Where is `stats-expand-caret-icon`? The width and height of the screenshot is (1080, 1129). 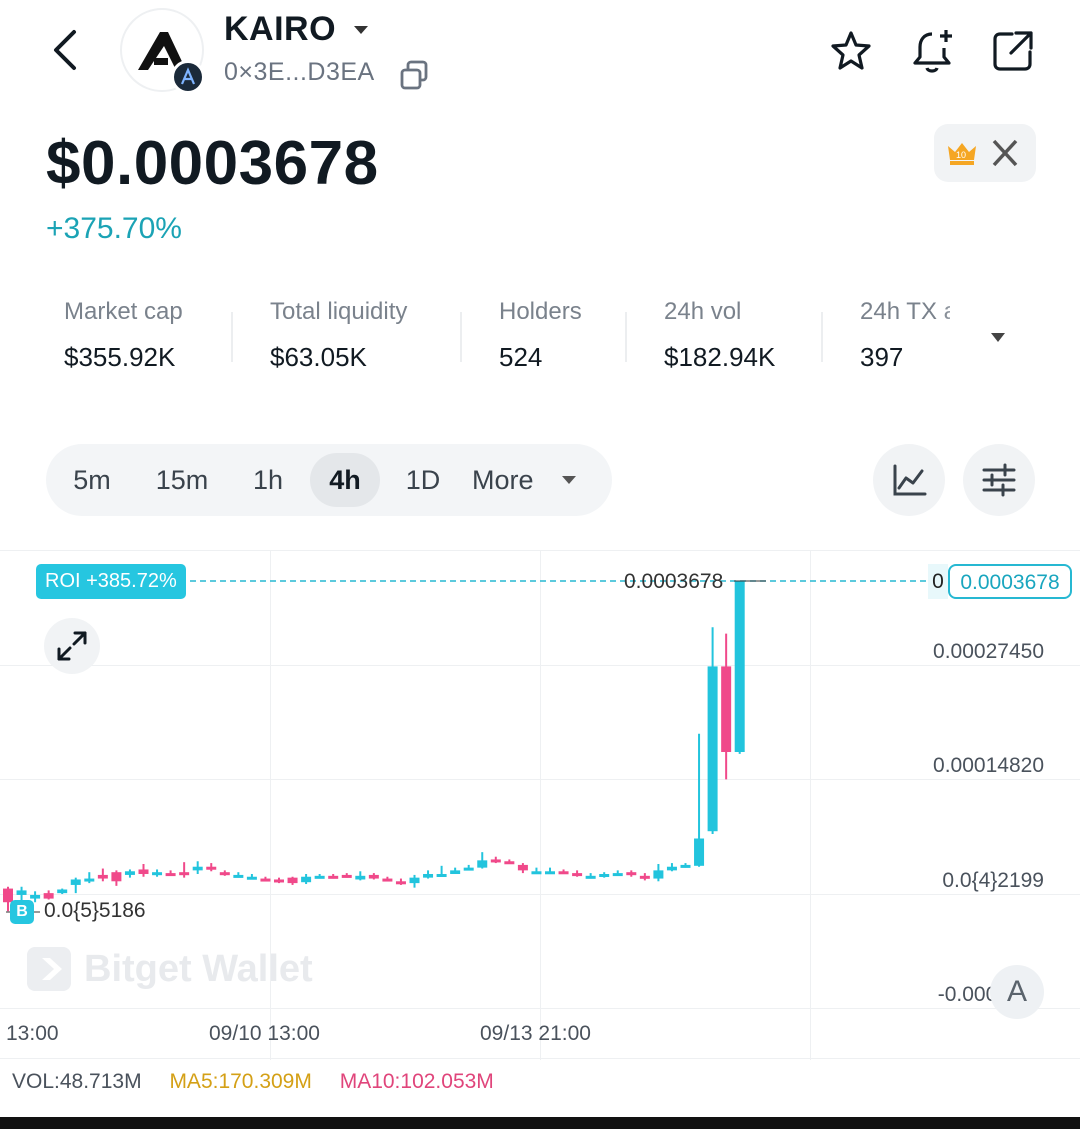
stats-expand-caret-icon is located at coordinates (998, 337).